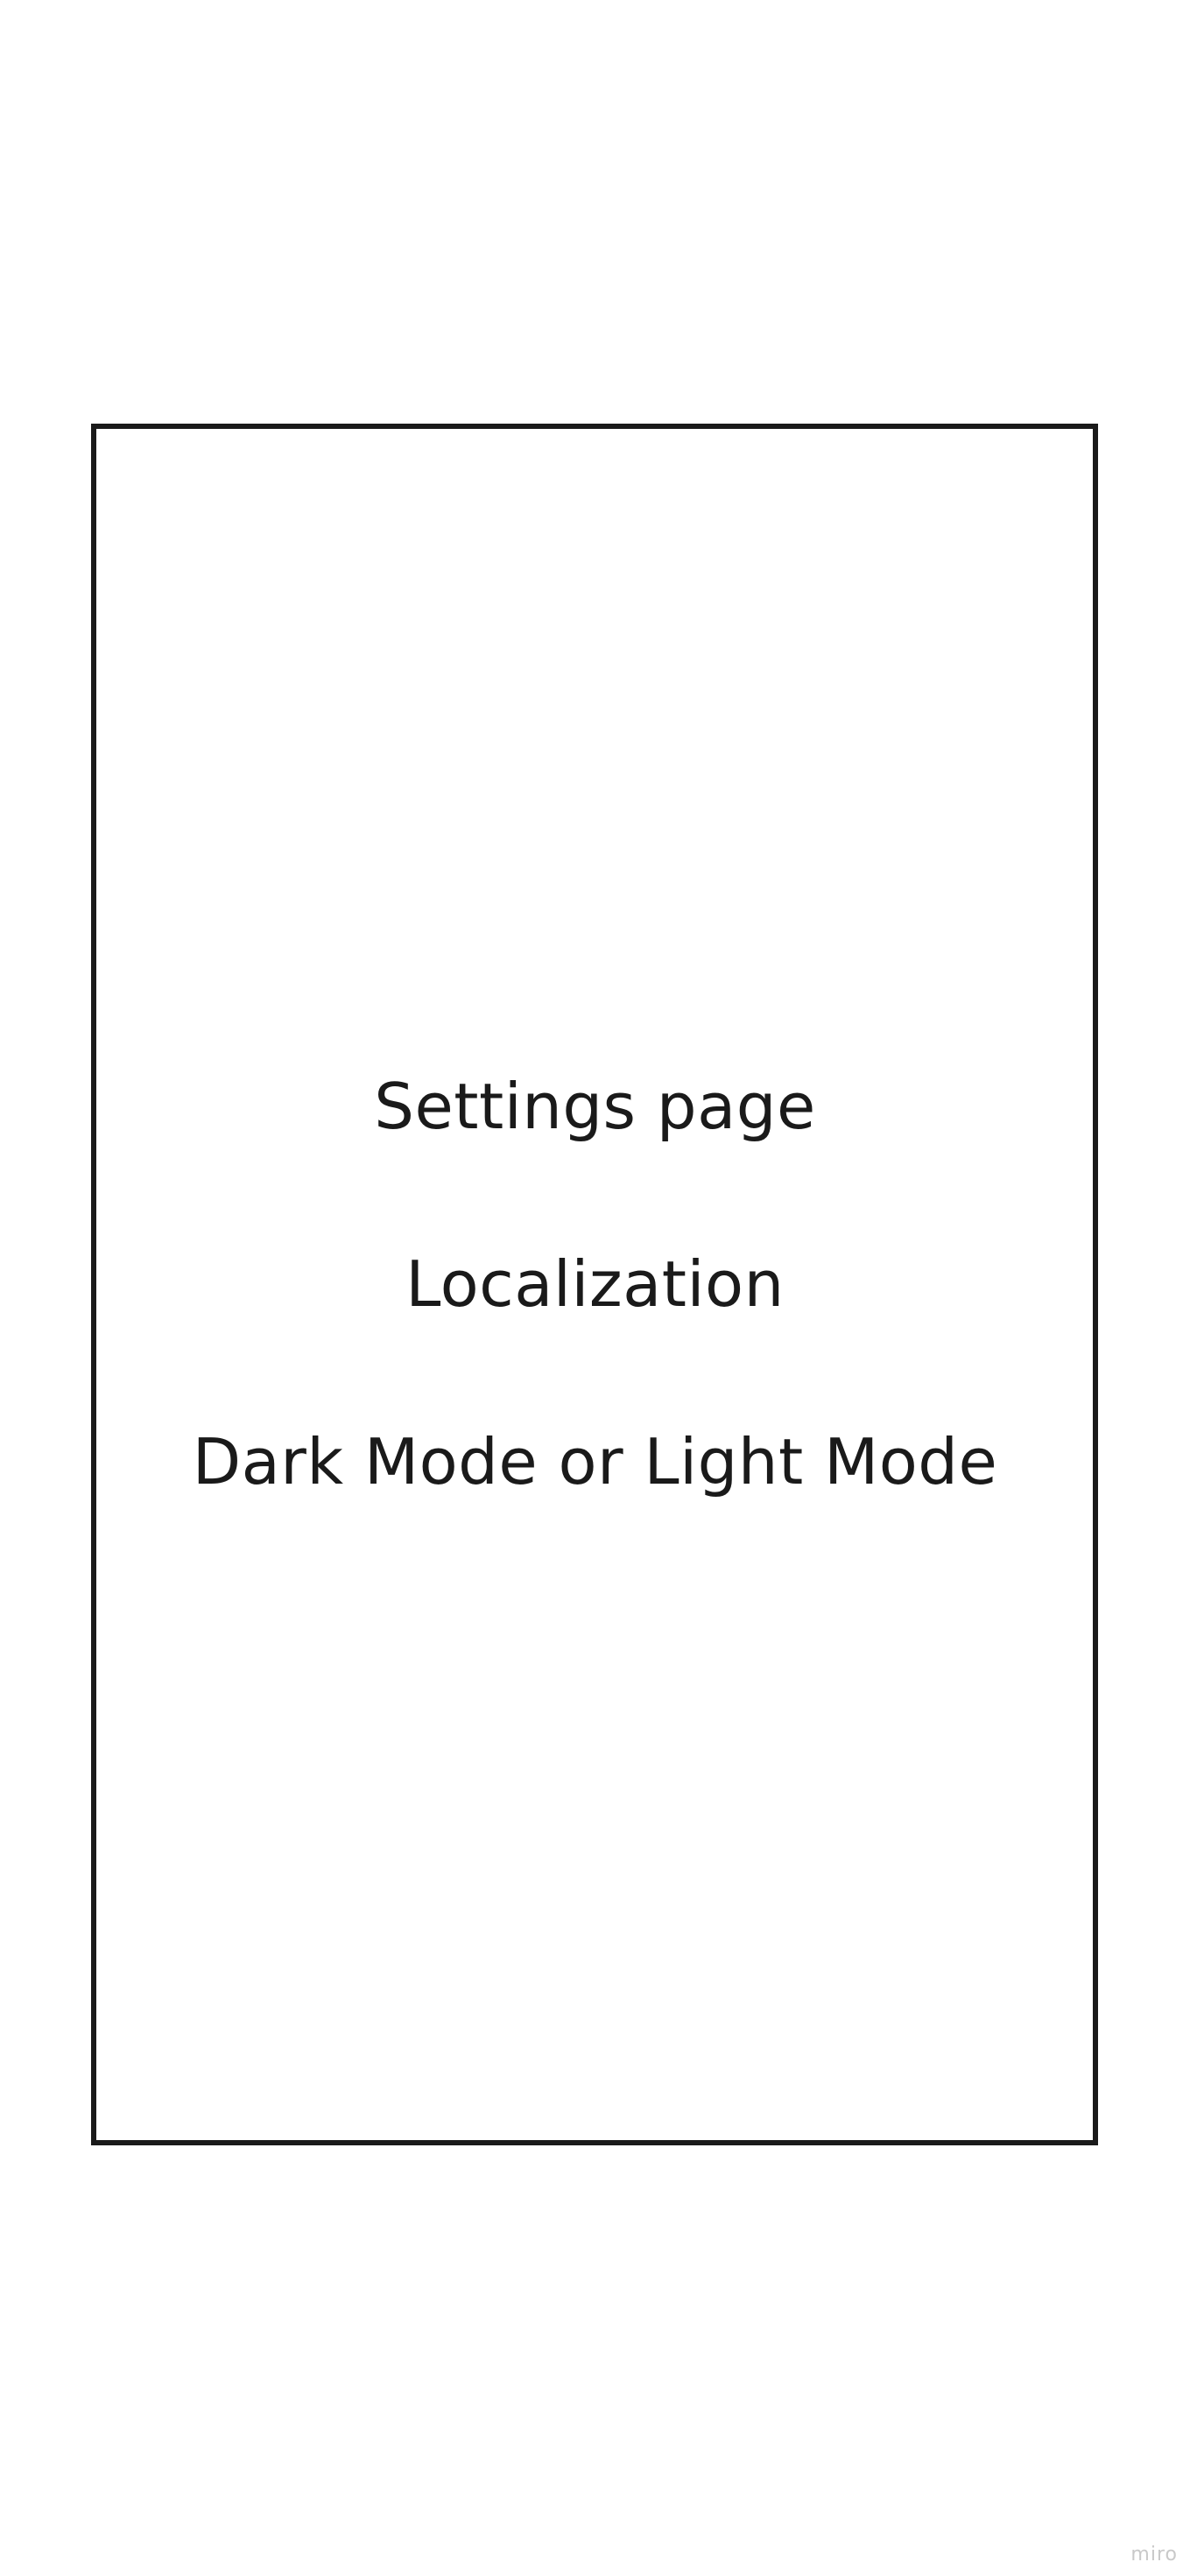  What do you see at coordinates (595, 1462) in the screenshot?
I see `theme-mode-label: Dark Mode or Light Mode` at bounding box center [595, 1462].